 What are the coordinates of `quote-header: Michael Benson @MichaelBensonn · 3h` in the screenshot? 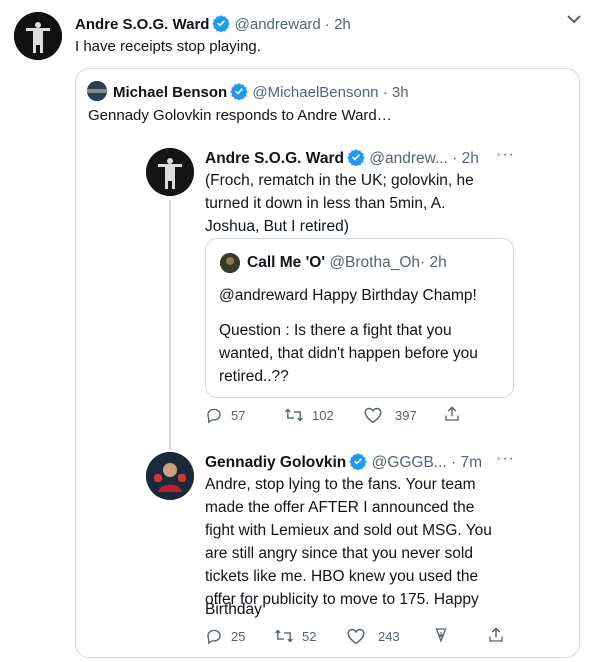 It's located at (261, 93).